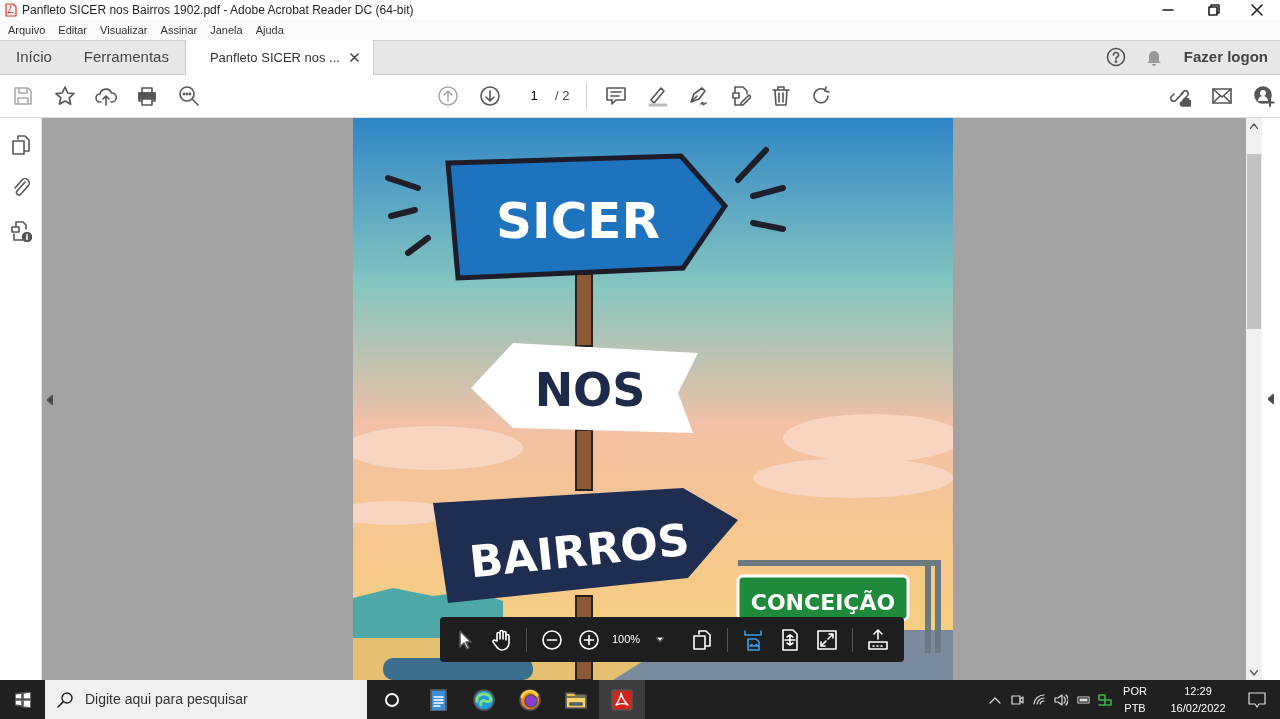  I want to click on menu-item: Ajuda, so click(269, 30).